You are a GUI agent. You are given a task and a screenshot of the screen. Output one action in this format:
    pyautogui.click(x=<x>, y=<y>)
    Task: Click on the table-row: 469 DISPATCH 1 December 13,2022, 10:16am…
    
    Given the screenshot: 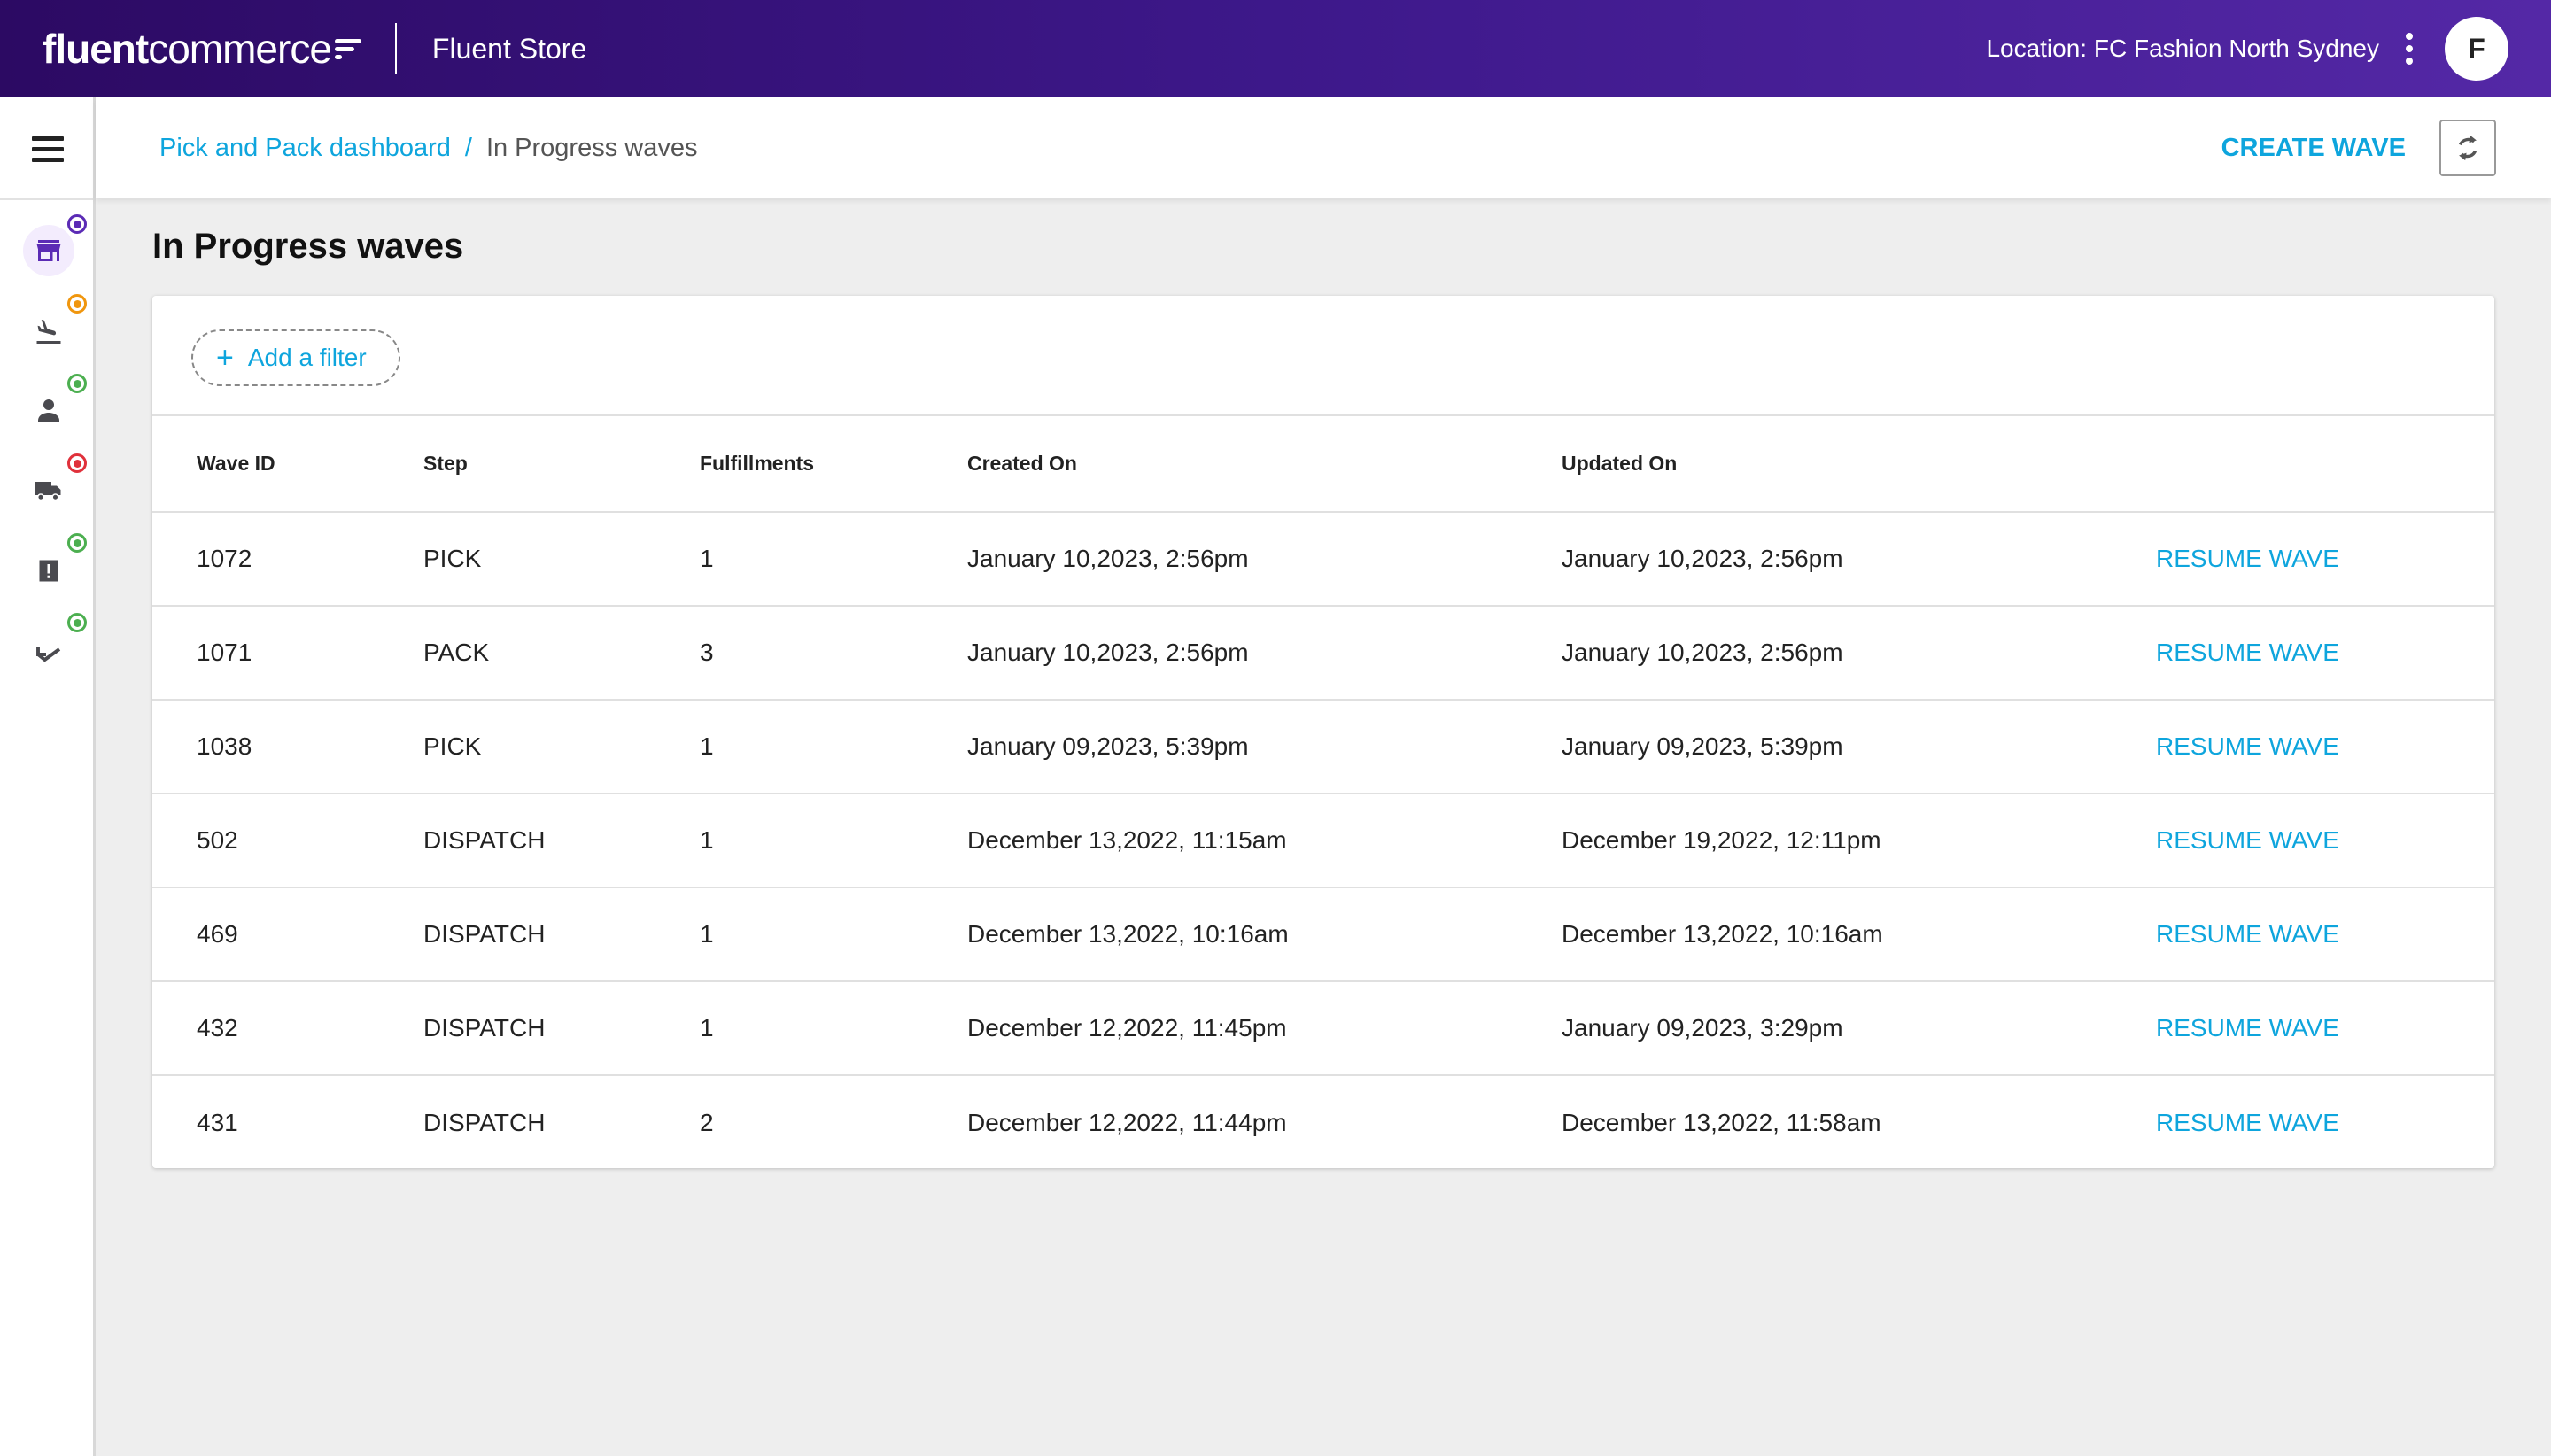 What is the action you would take?
    pyautogui.click(x=1323, y=934)
    